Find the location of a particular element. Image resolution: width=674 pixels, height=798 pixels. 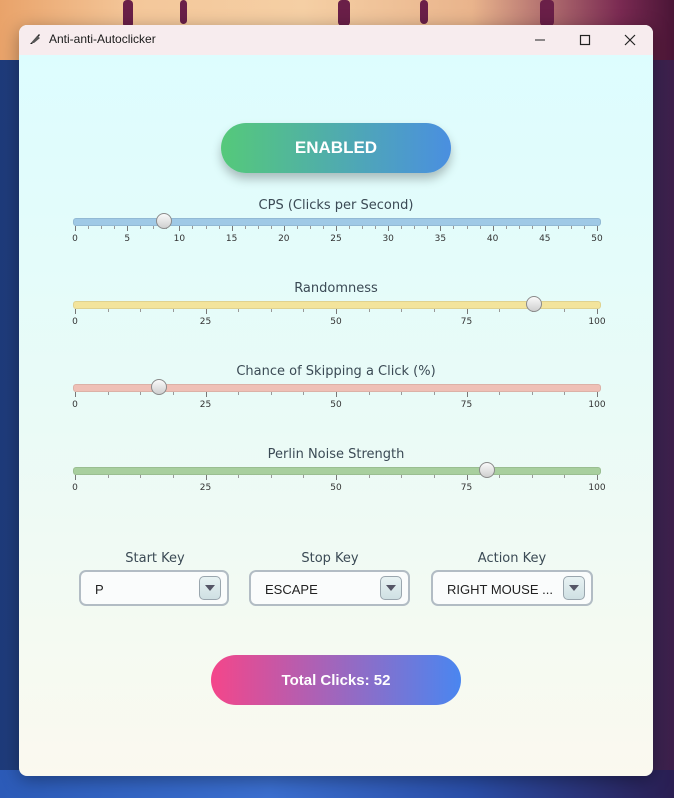

cps-tick-label: 20 is located at coordinates (284, 239).